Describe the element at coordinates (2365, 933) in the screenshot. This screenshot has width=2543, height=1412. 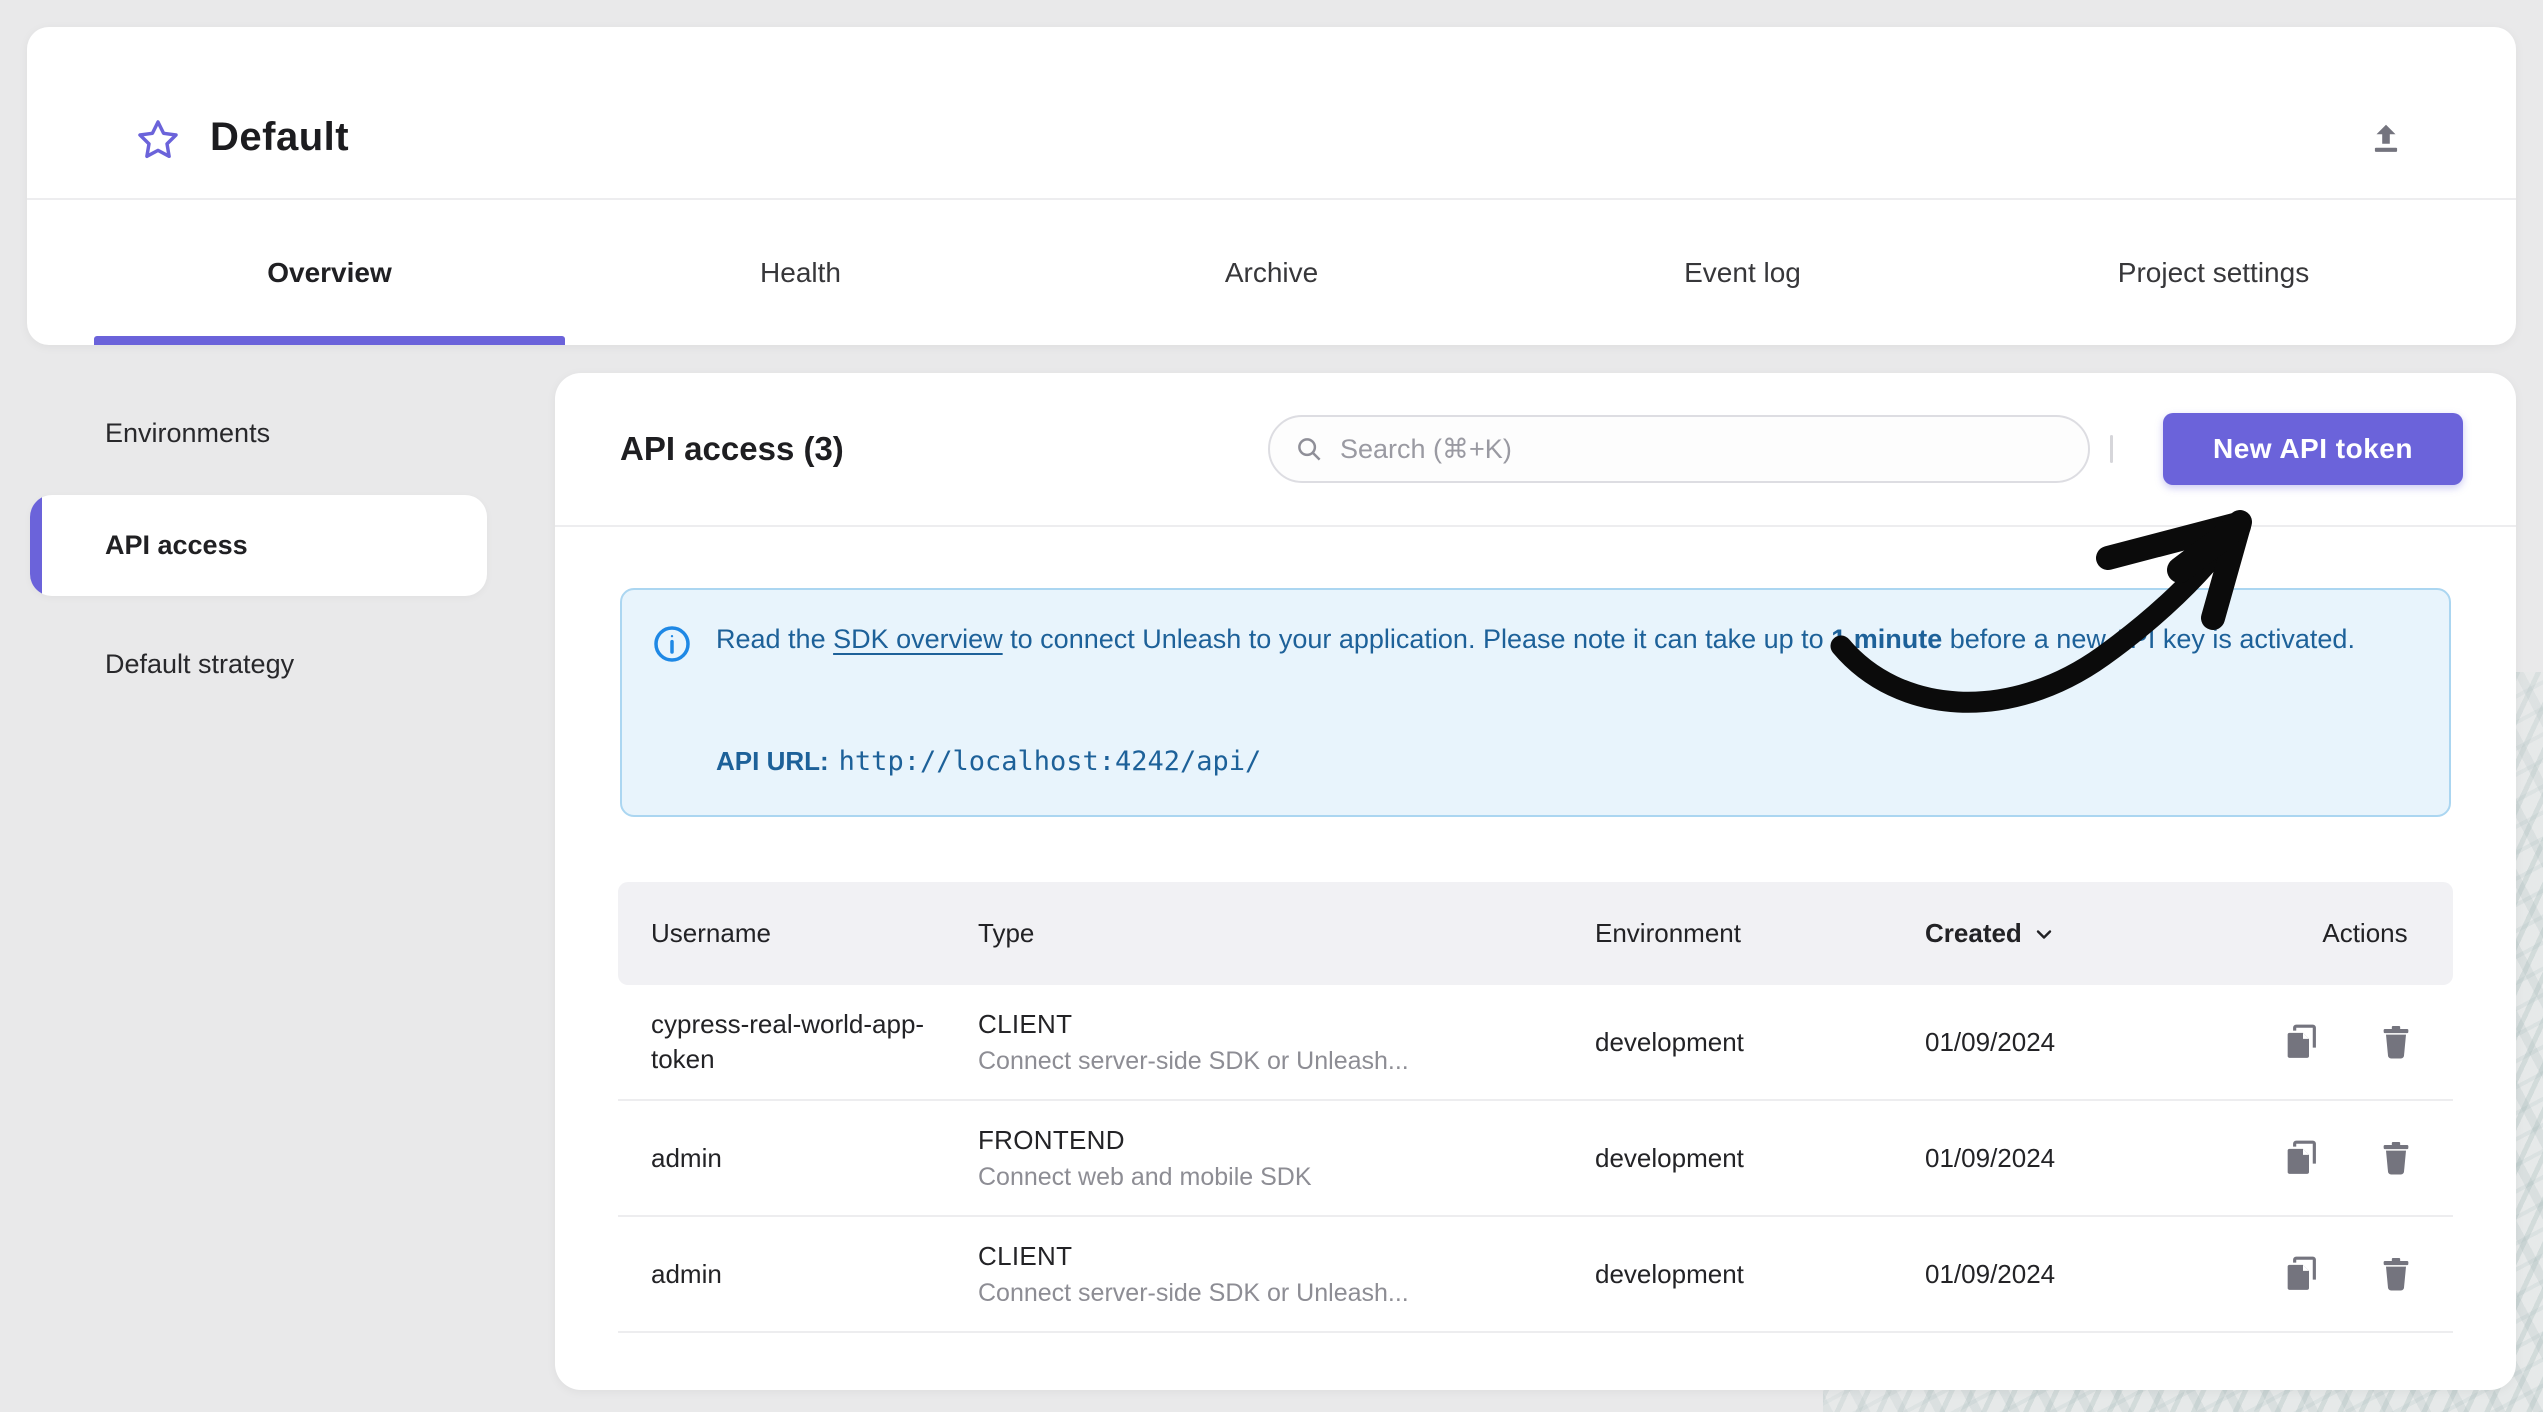
I see `column-header-actions: Actions` at that location.